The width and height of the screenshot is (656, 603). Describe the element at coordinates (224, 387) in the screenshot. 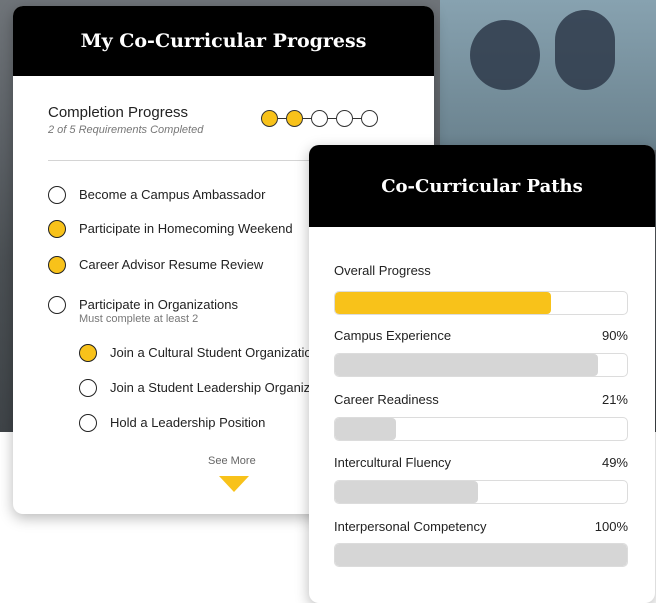

I see `sub-requirement-label: Join a Student Leadership Organization` at that location.